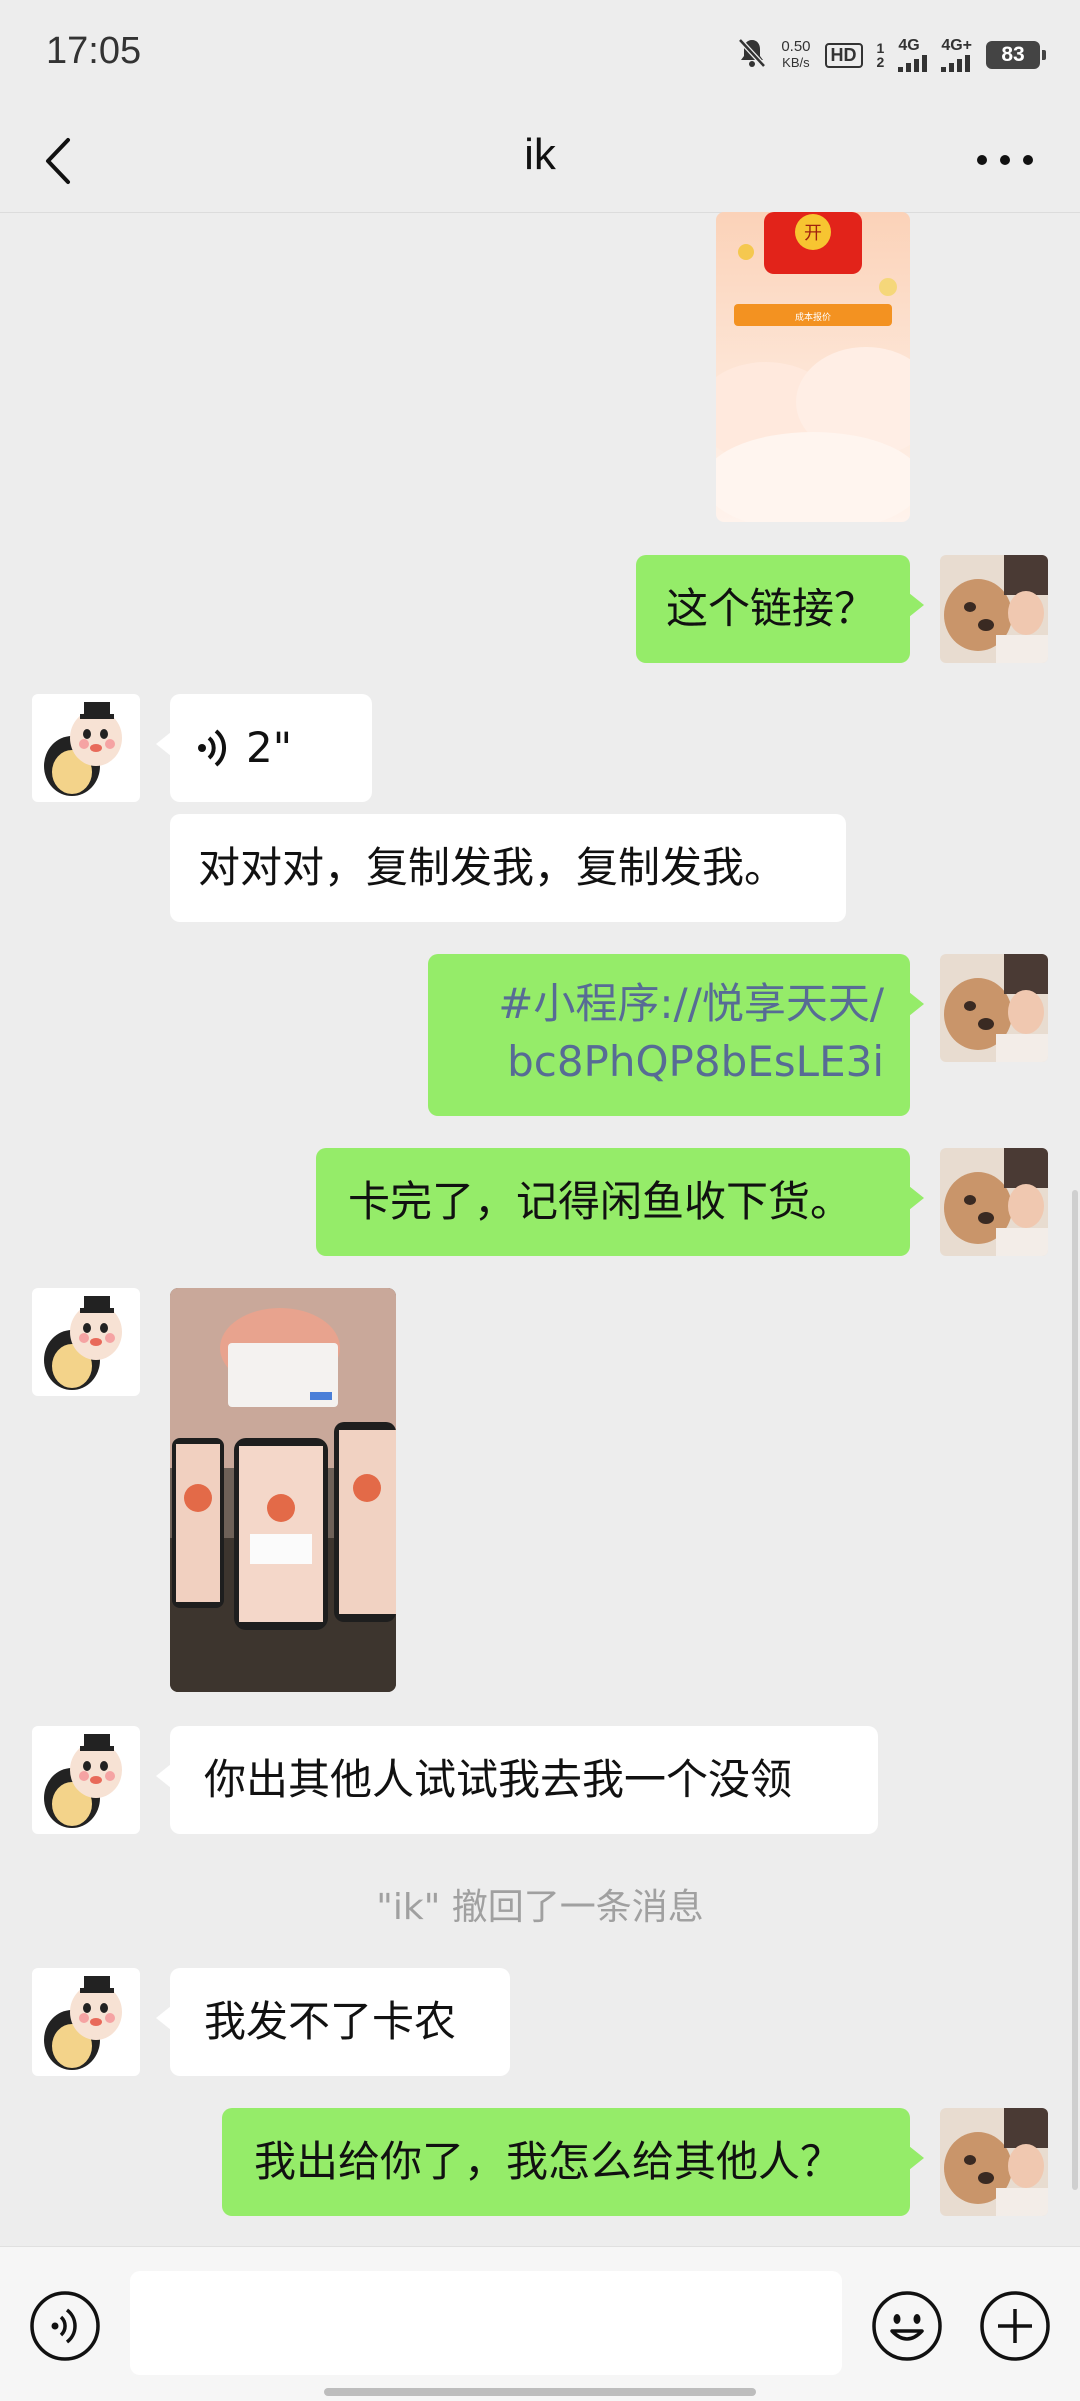 Image resolution: width=1080 pixels, height=2401 pixels. I want to click on battery-icon: 83, so click(1016, 55).